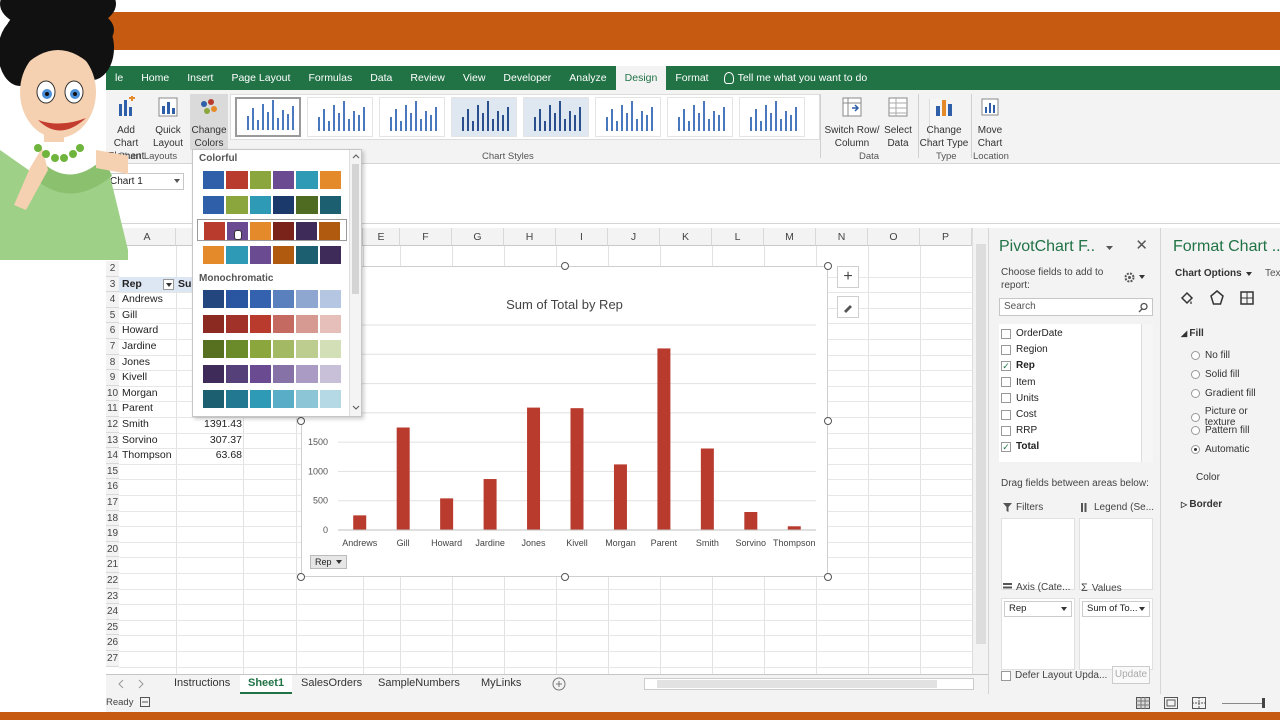 The width and height of the screenshot is (1280, 720). I want to click on row-header: 5, so click(112, 315).